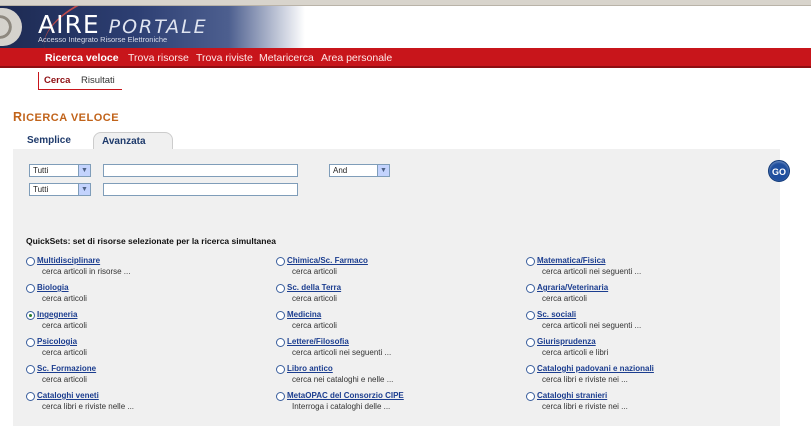  I want to click on operator-select: And ▼, so click(359, 170).